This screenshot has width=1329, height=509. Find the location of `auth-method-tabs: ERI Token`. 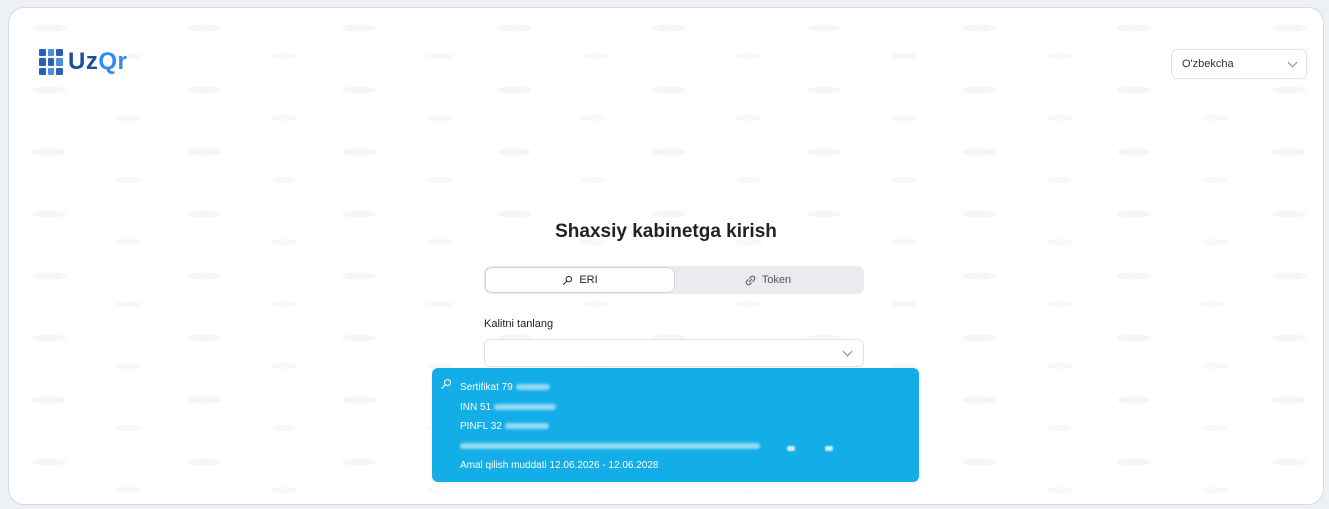

auth-method-tabs: ERI Token is located at coordinates (674, 280).